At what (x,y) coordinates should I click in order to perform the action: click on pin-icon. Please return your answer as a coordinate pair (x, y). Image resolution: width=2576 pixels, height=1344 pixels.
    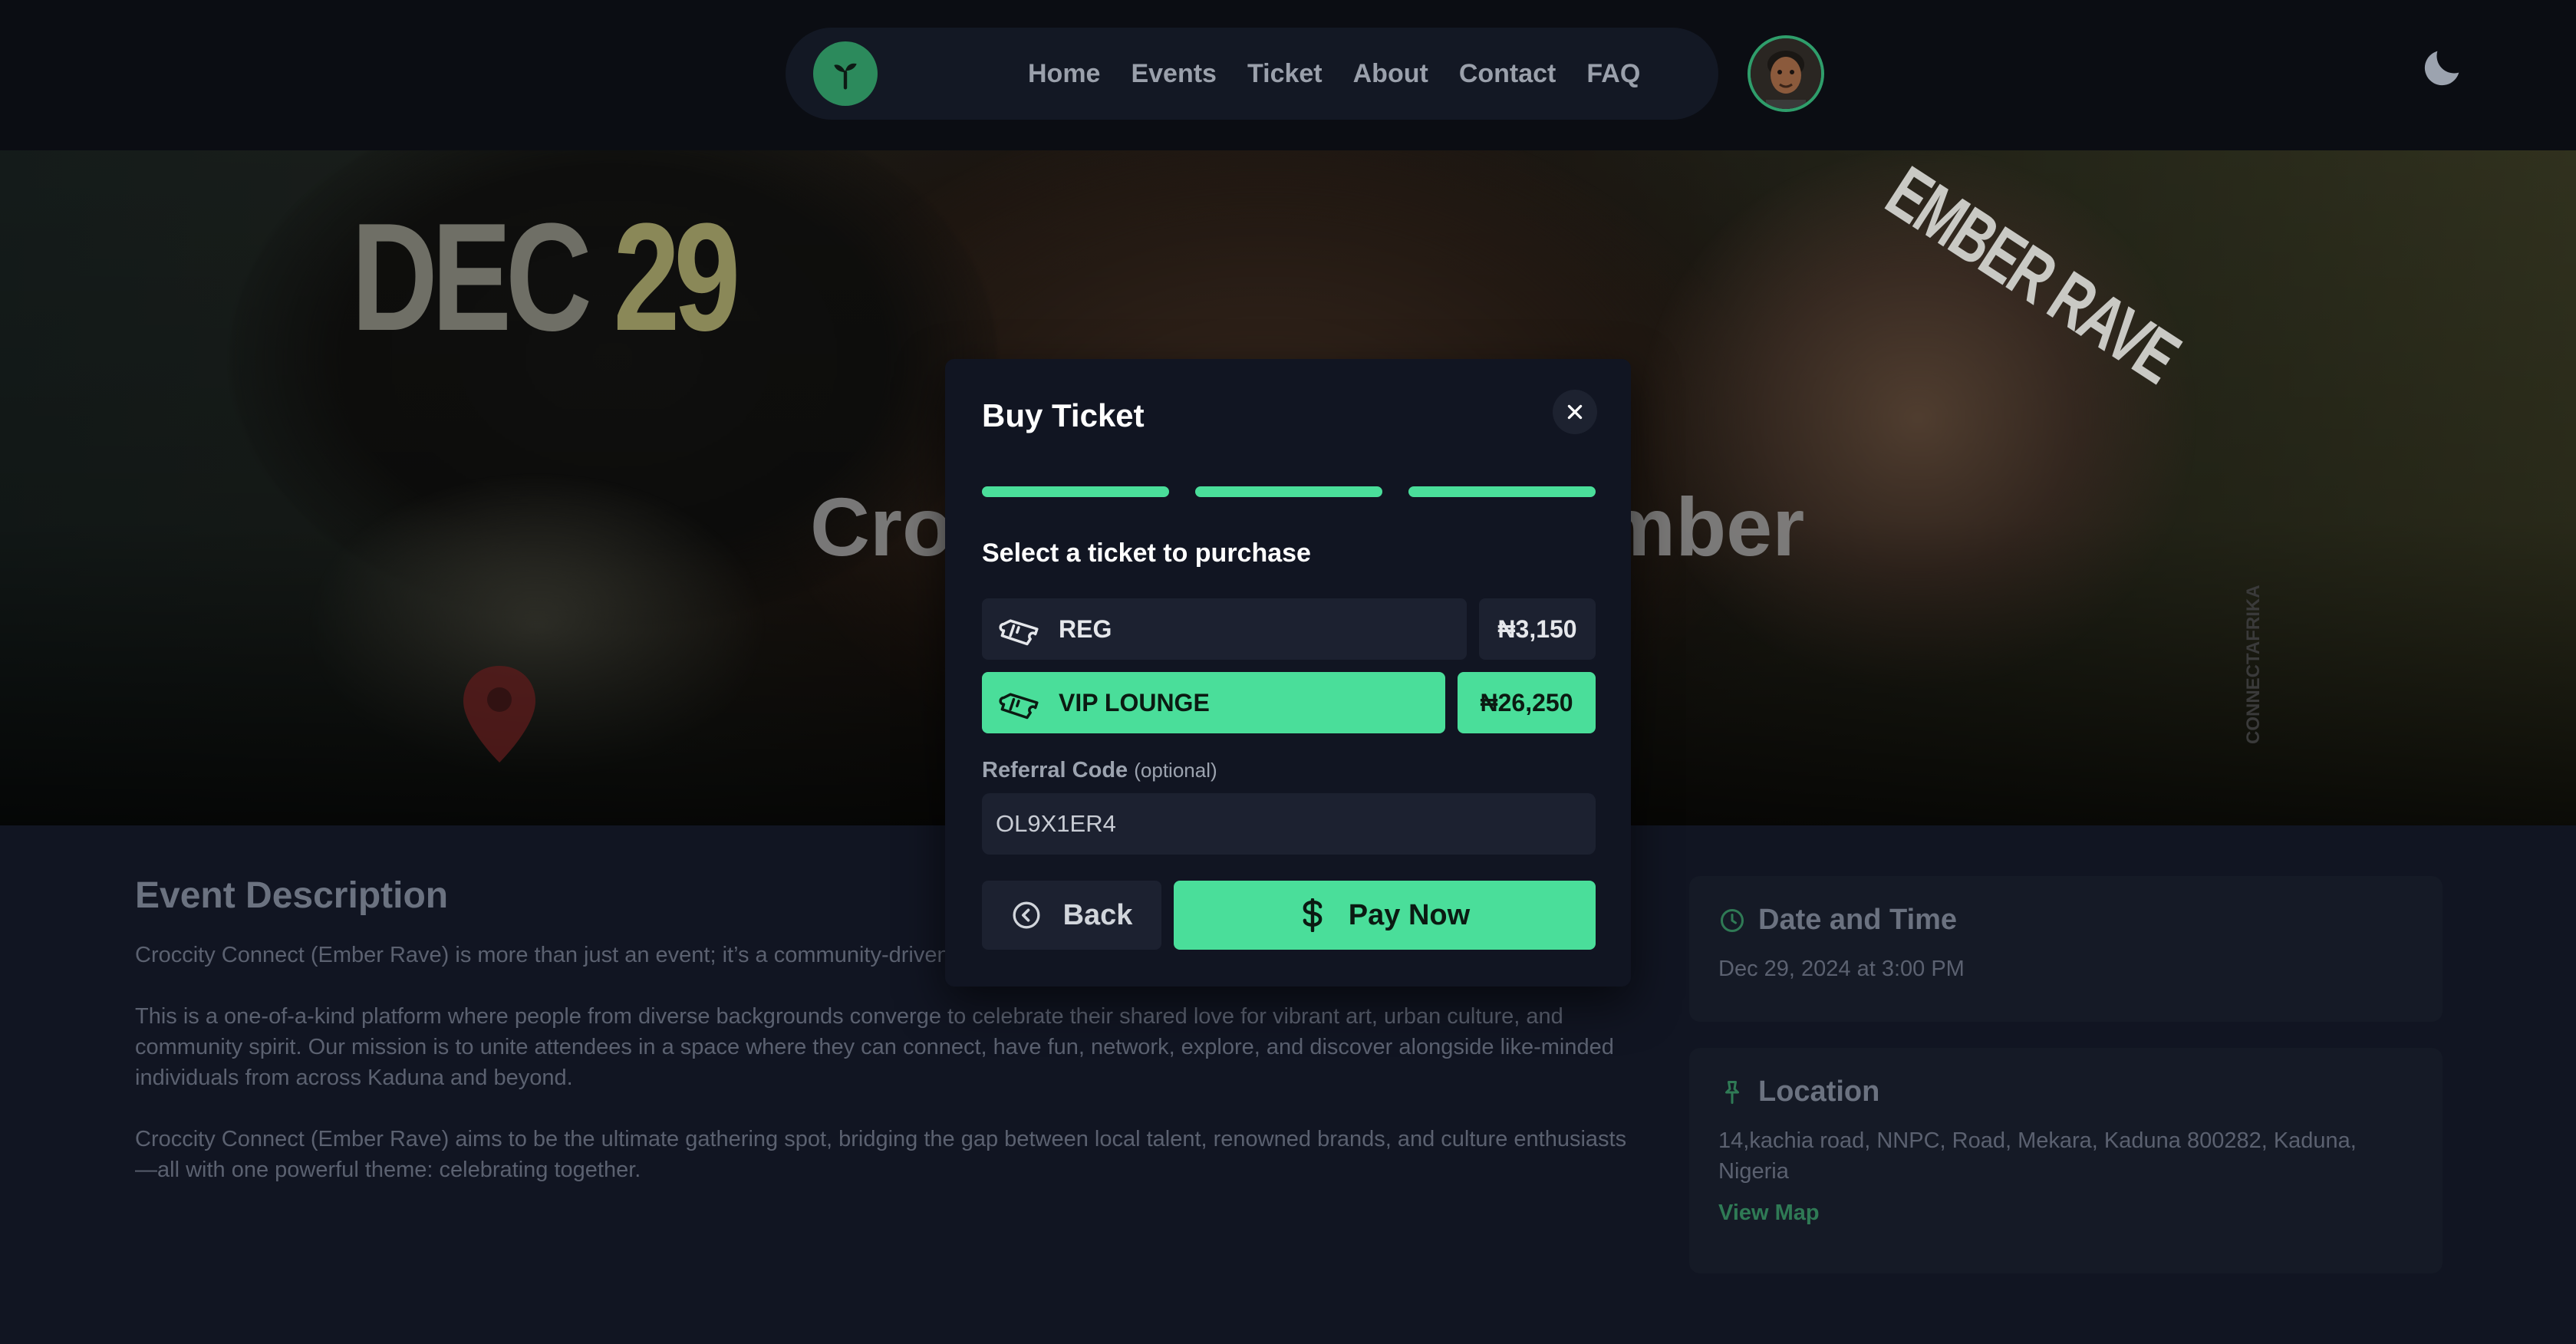
    Looking at the image, I should click on (1732, 1092).